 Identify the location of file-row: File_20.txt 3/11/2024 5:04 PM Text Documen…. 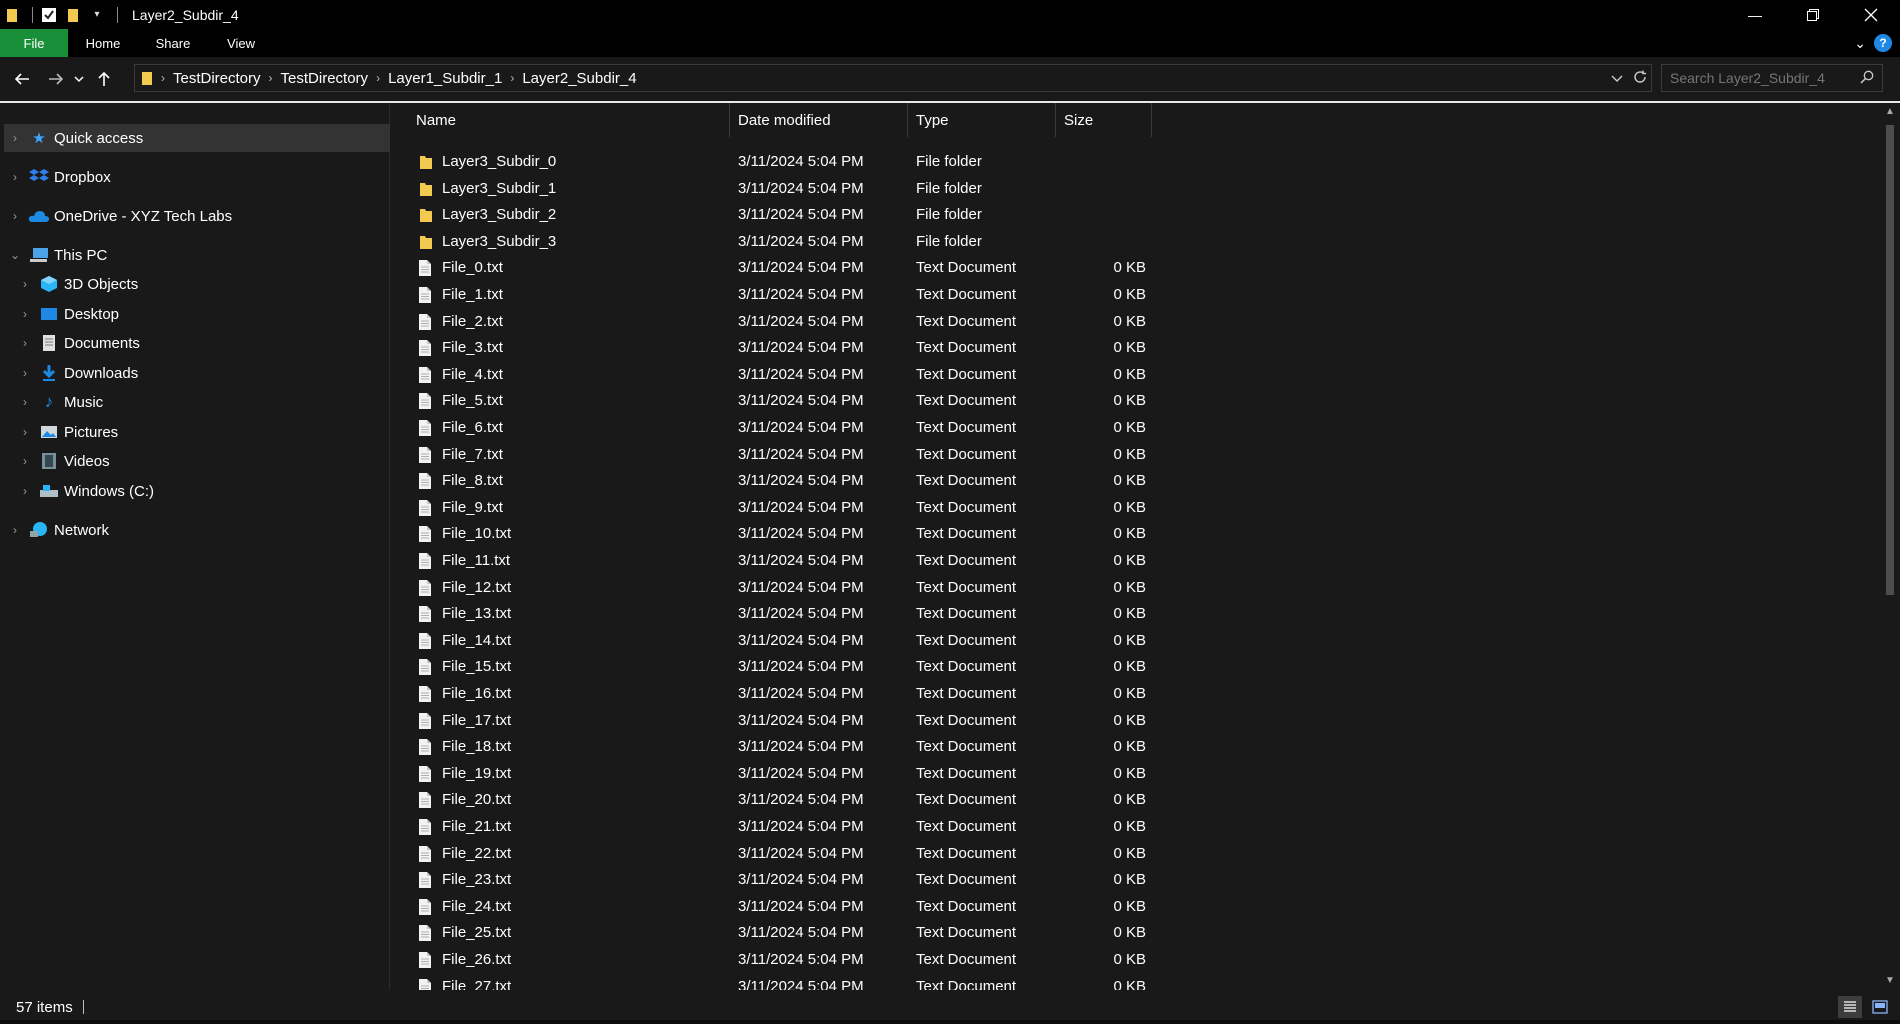
(772, 800).